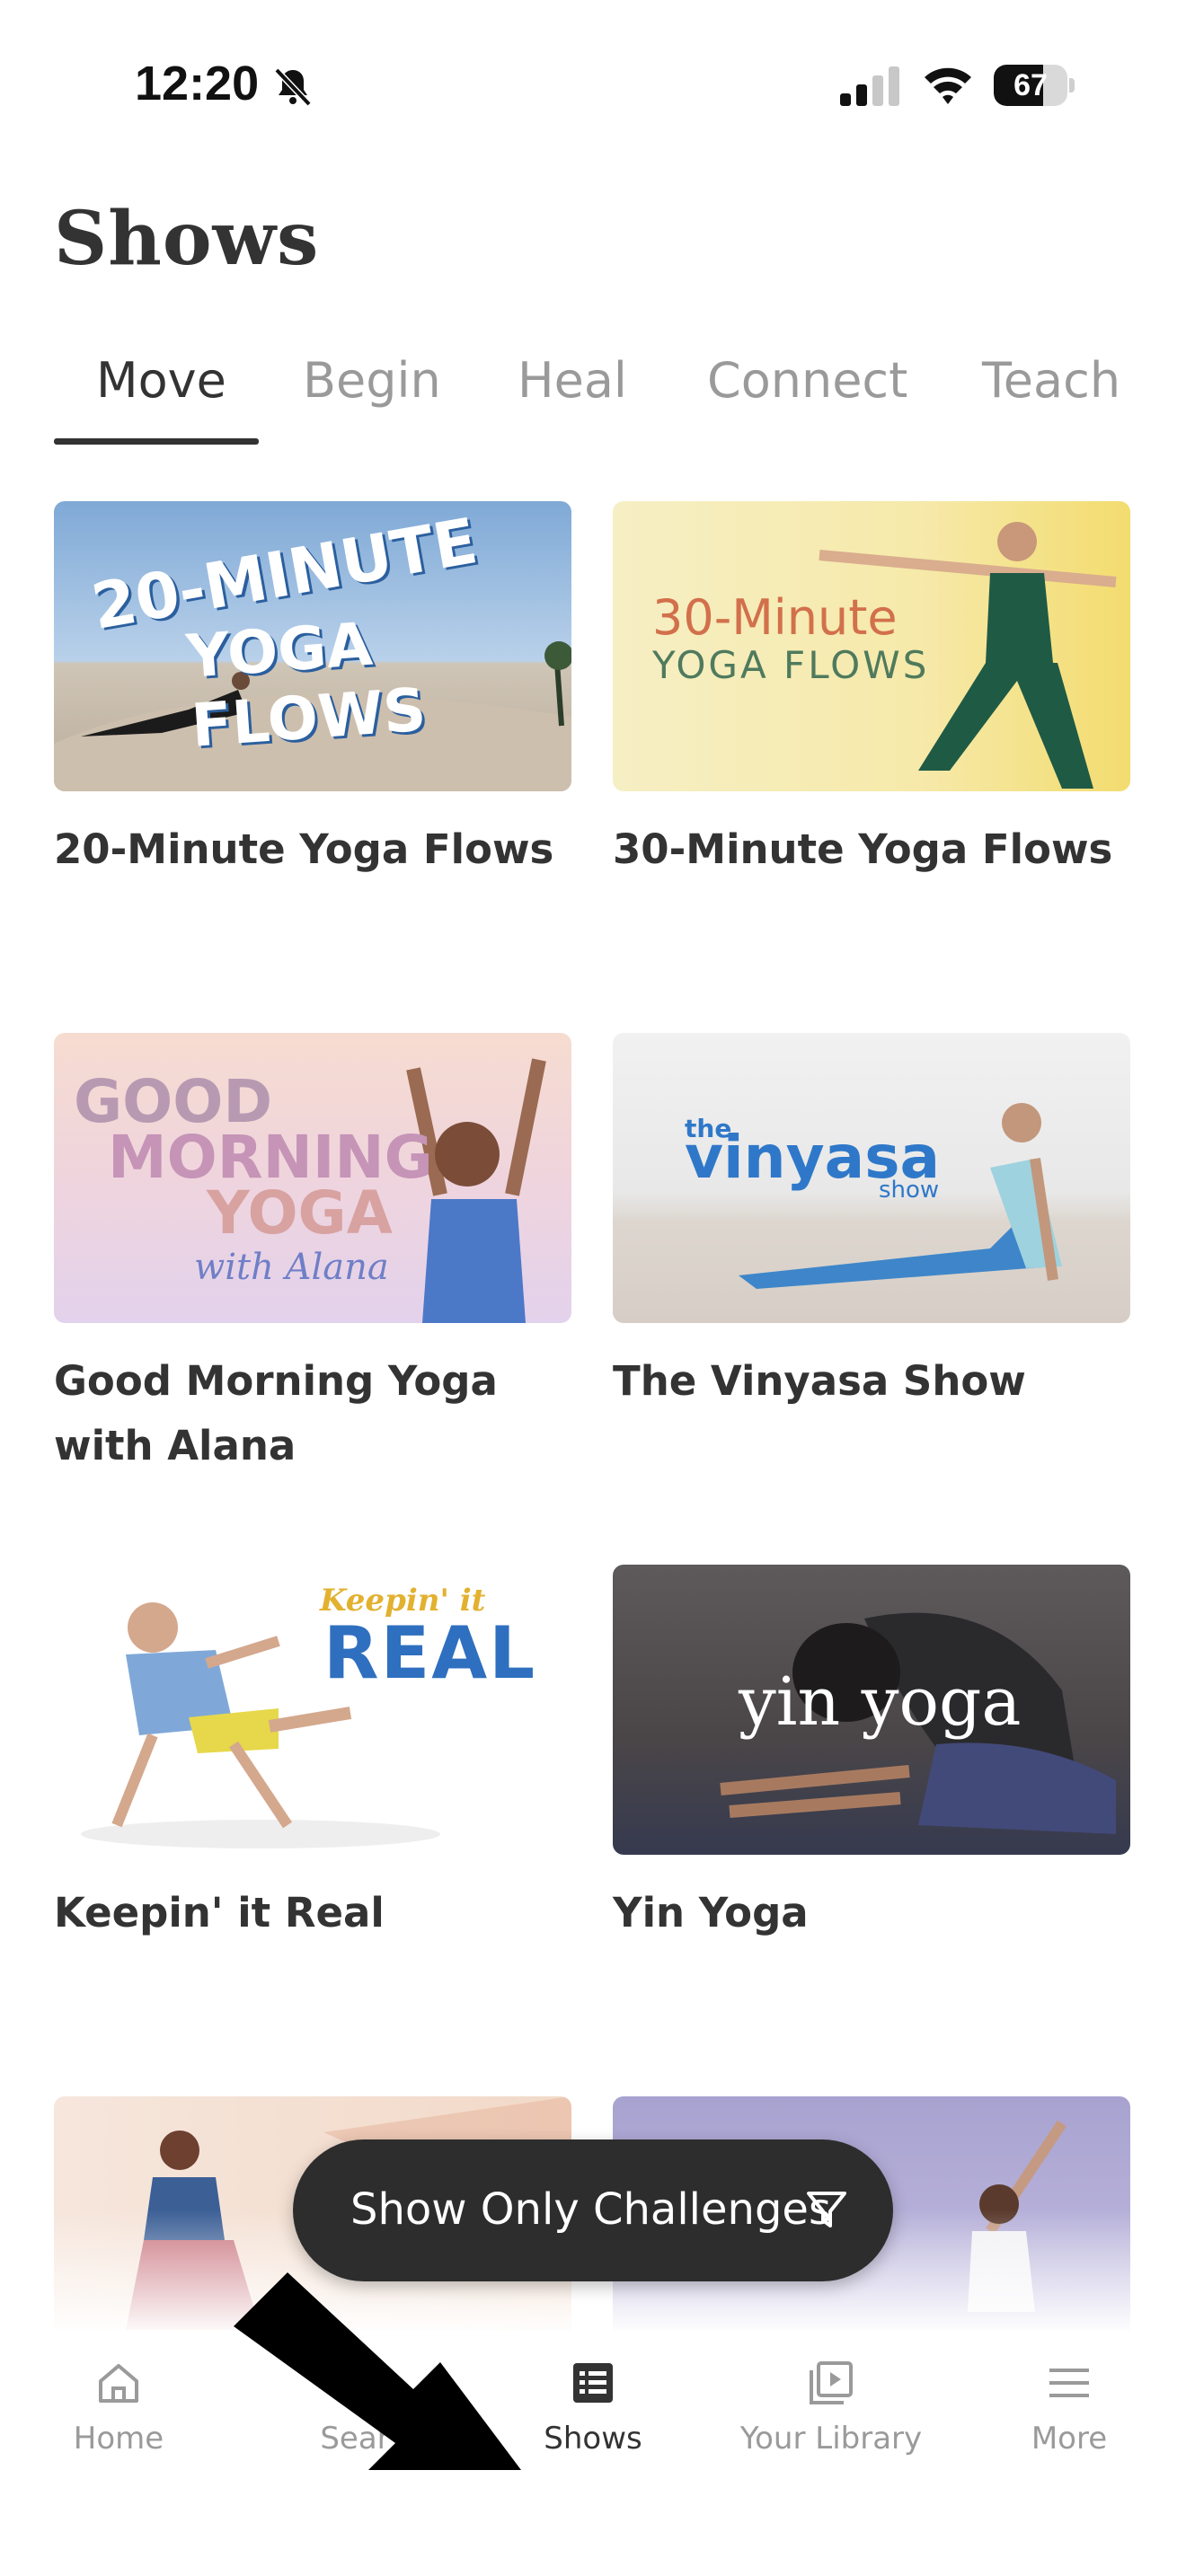  I want to click on wifi-icon, so click(948, 85).